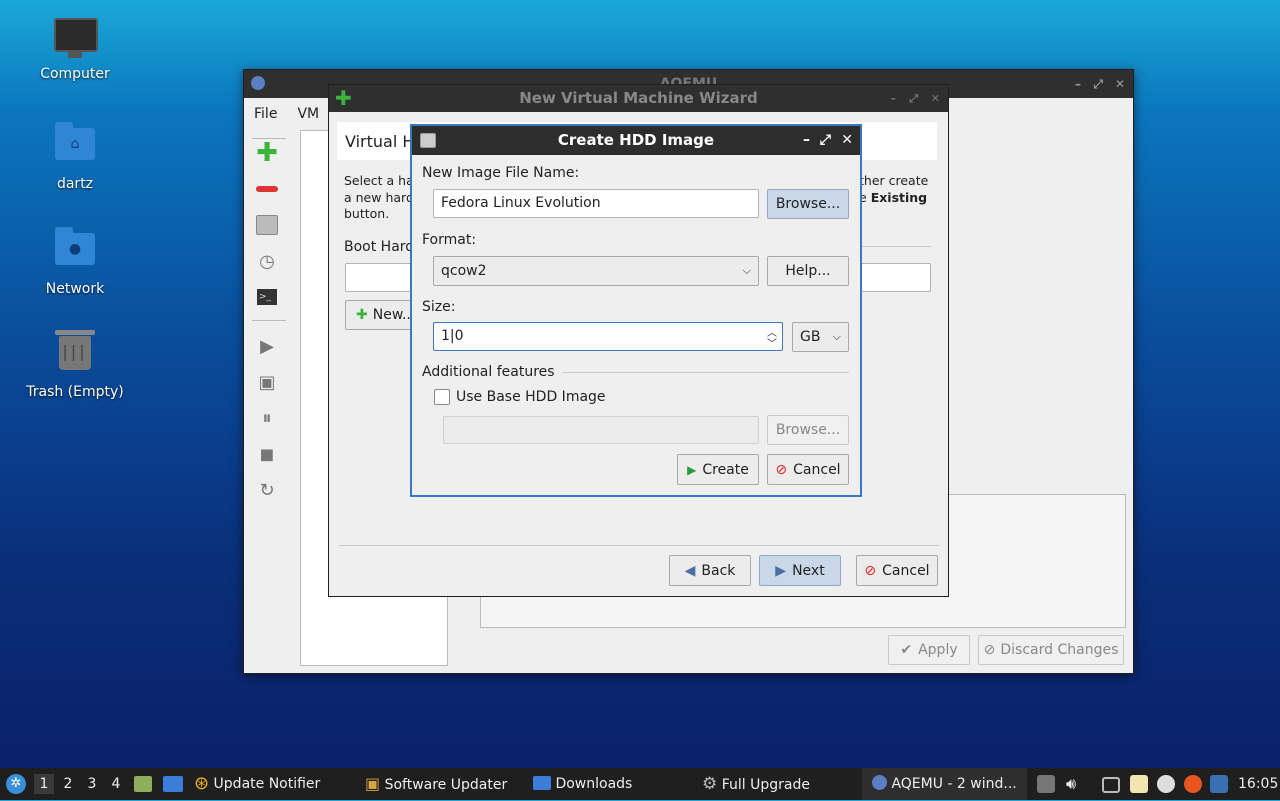 This screenshot has width=1280, height=801. What do you see at coordinates (68, 784) in the screenshot?
I see `workspace-2: 2` at bounding box center [68, 784].